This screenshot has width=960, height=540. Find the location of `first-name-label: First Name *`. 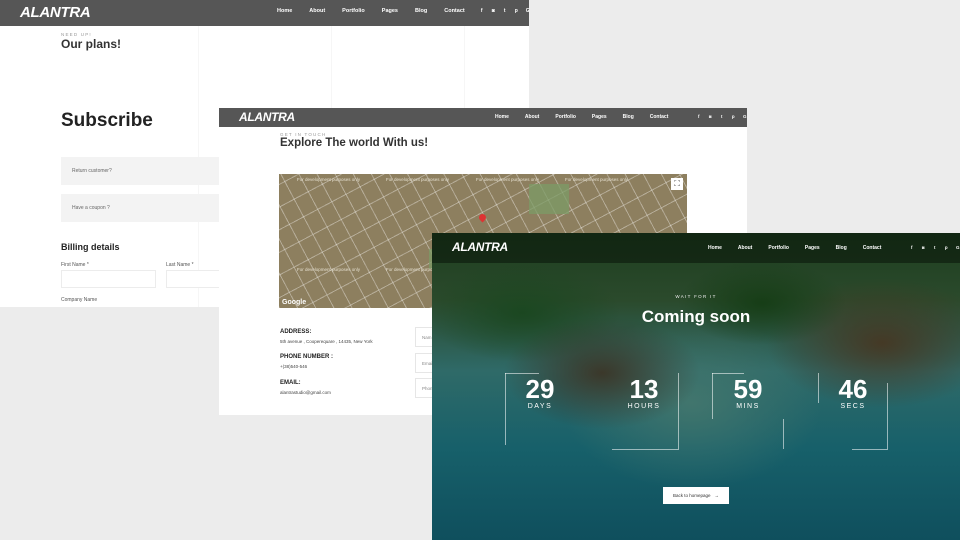

first-name-label: First Name * is located at coordinates (75, 265).